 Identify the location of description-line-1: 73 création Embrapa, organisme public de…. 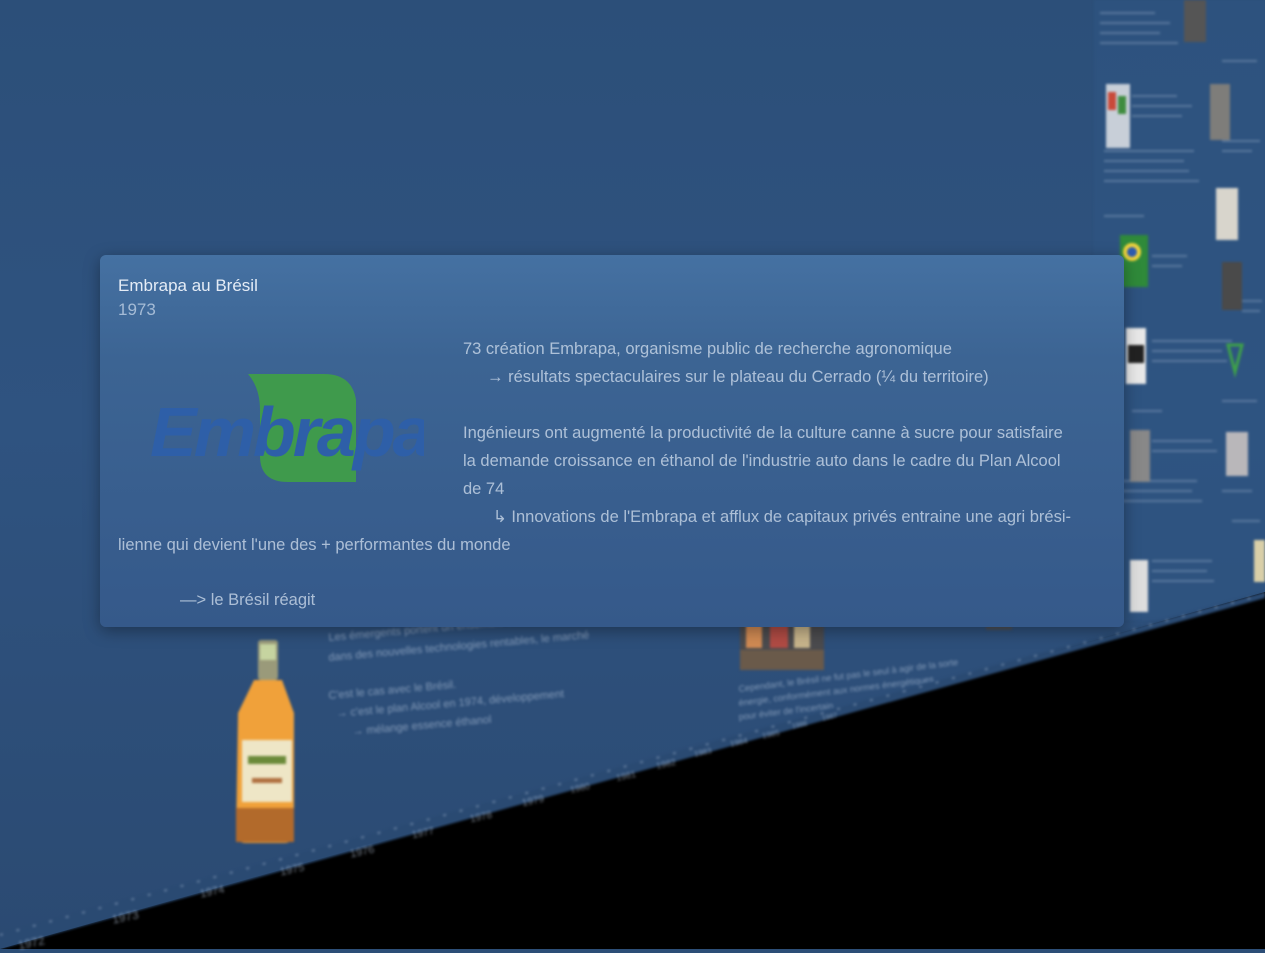
(707, 349).